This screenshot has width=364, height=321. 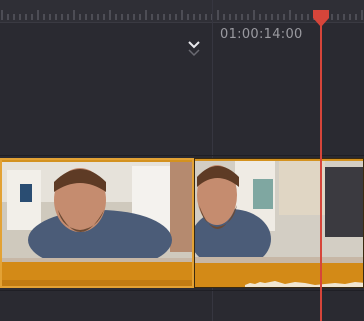 What do you see at coordinates (261, 34) in the screenshot?
I see `timecode-label: 01:00:14:00` at bounding box center [261, 34].